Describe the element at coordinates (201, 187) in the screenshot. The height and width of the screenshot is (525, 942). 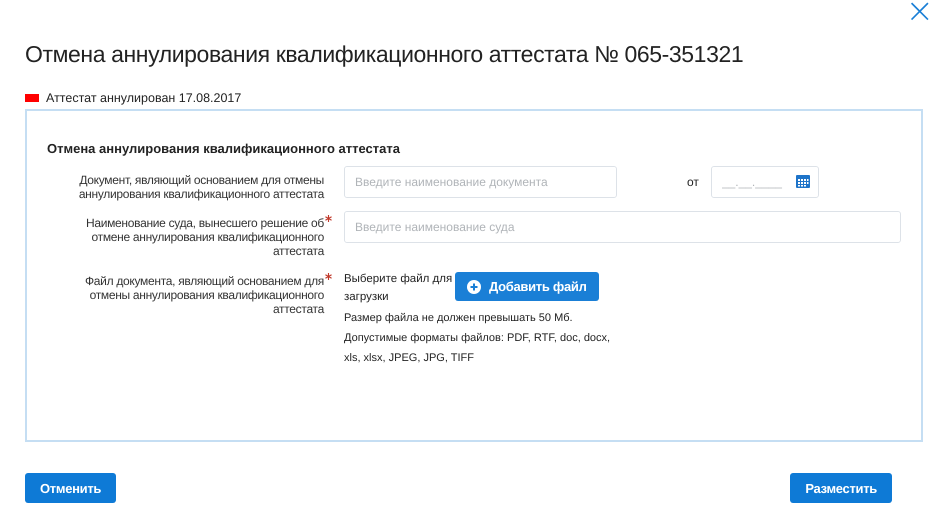
I see `field-label: Документ, являющий основанием для отмены аннулирования квалификационного аттестата` at that location.